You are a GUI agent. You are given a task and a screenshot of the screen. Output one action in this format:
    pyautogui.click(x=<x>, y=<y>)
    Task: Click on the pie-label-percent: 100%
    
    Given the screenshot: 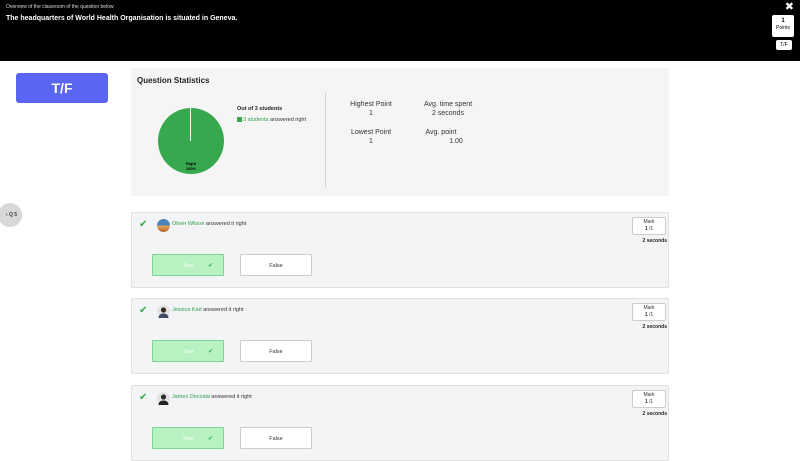 What is the action you would take?
    pyautogui.click(x=191, y=168)
    